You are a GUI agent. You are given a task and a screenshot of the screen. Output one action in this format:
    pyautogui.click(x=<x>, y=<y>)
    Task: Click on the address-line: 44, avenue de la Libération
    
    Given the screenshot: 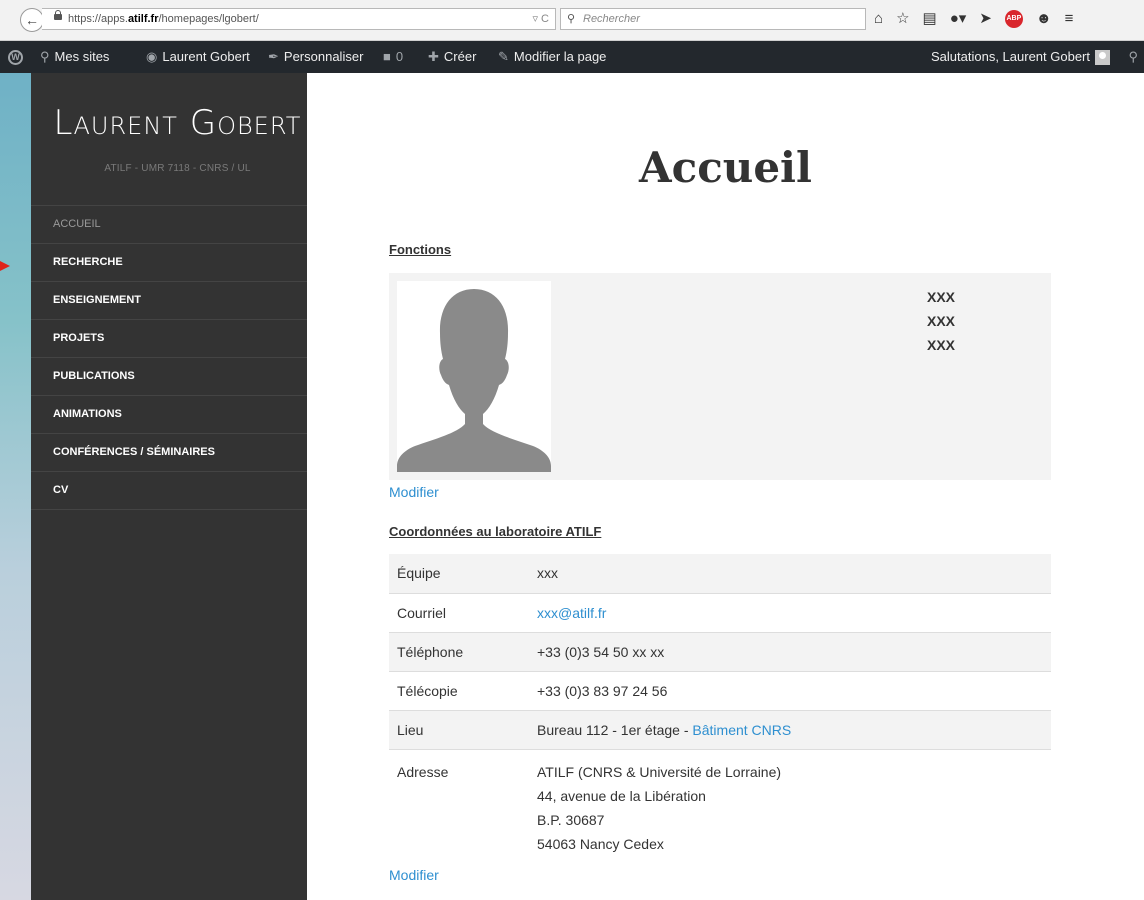 What is the action you would take?
    pyautogui.click(x=621, y=795)
    